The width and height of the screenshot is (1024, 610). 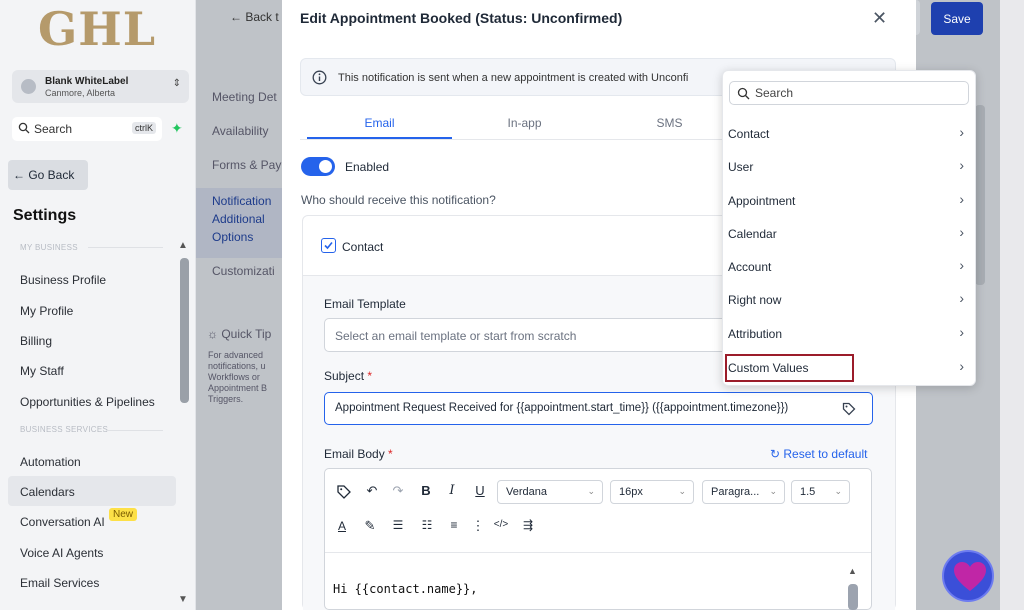 I want to click on sidebar-search: Search ctrlK, so click(x=87, y=129).